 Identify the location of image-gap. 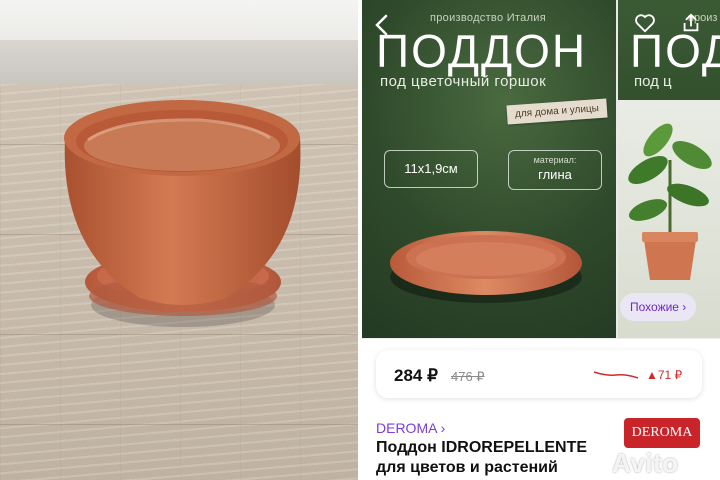
(360, 240).